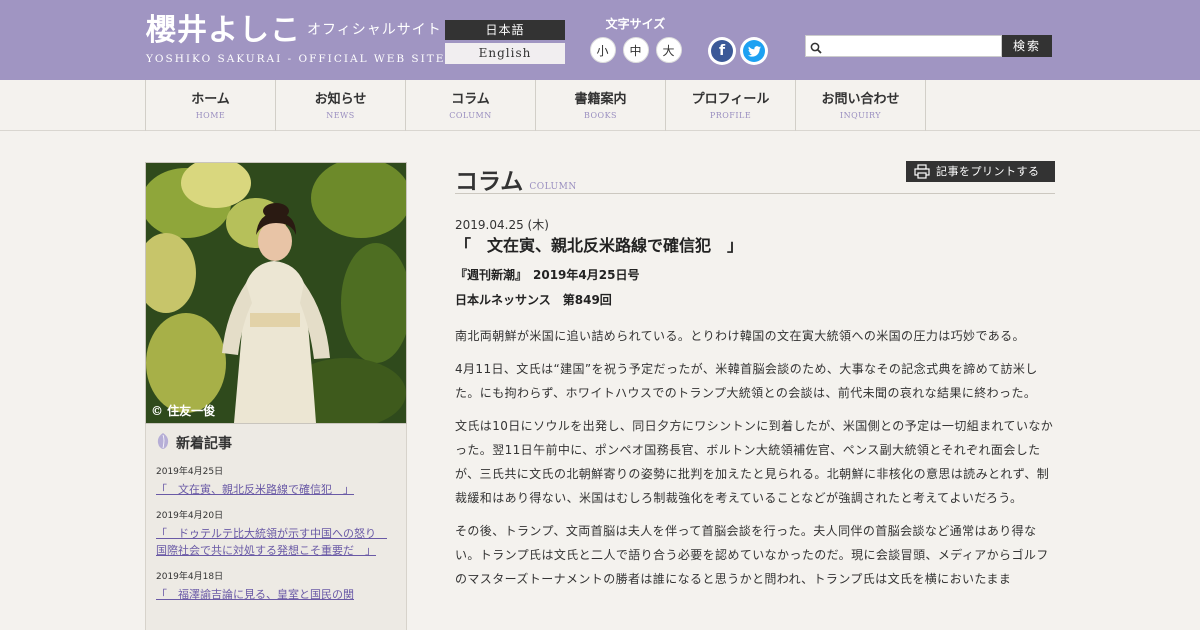 This screenshot has height=630, width=1200. I want to click on nav-label-en: PROFILE, so click(730, 115).